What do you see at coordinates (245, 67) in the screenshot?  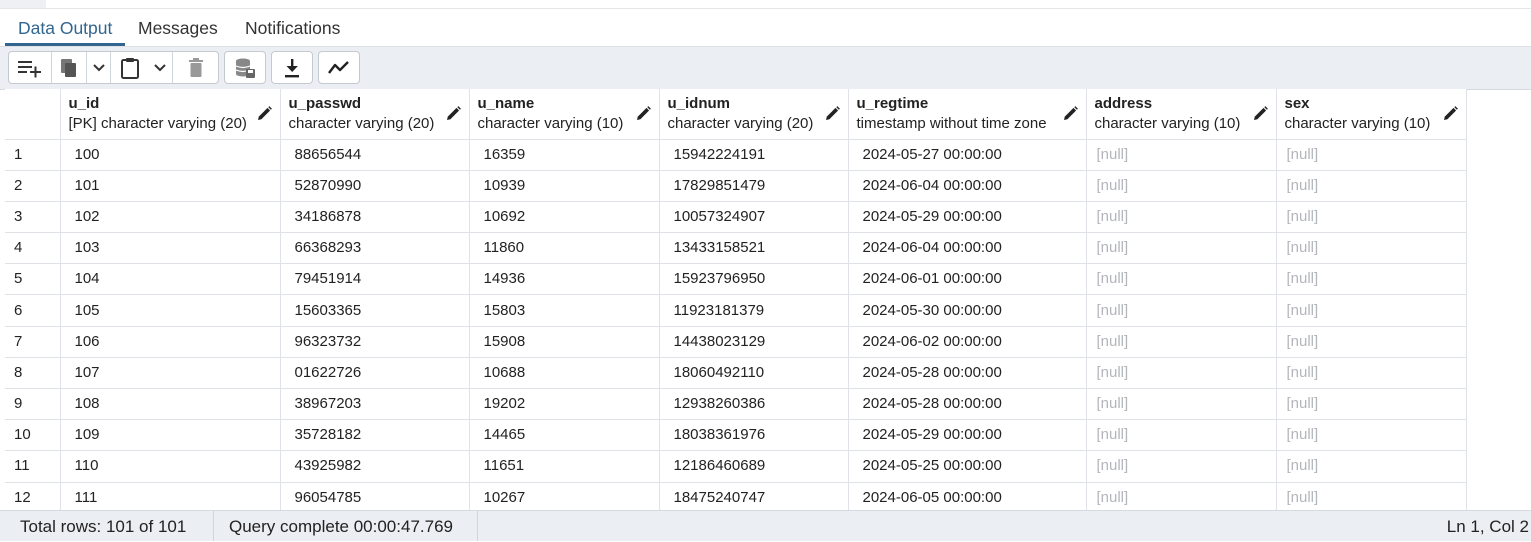 I see `save-data-button` at bounding box center [245, 67].